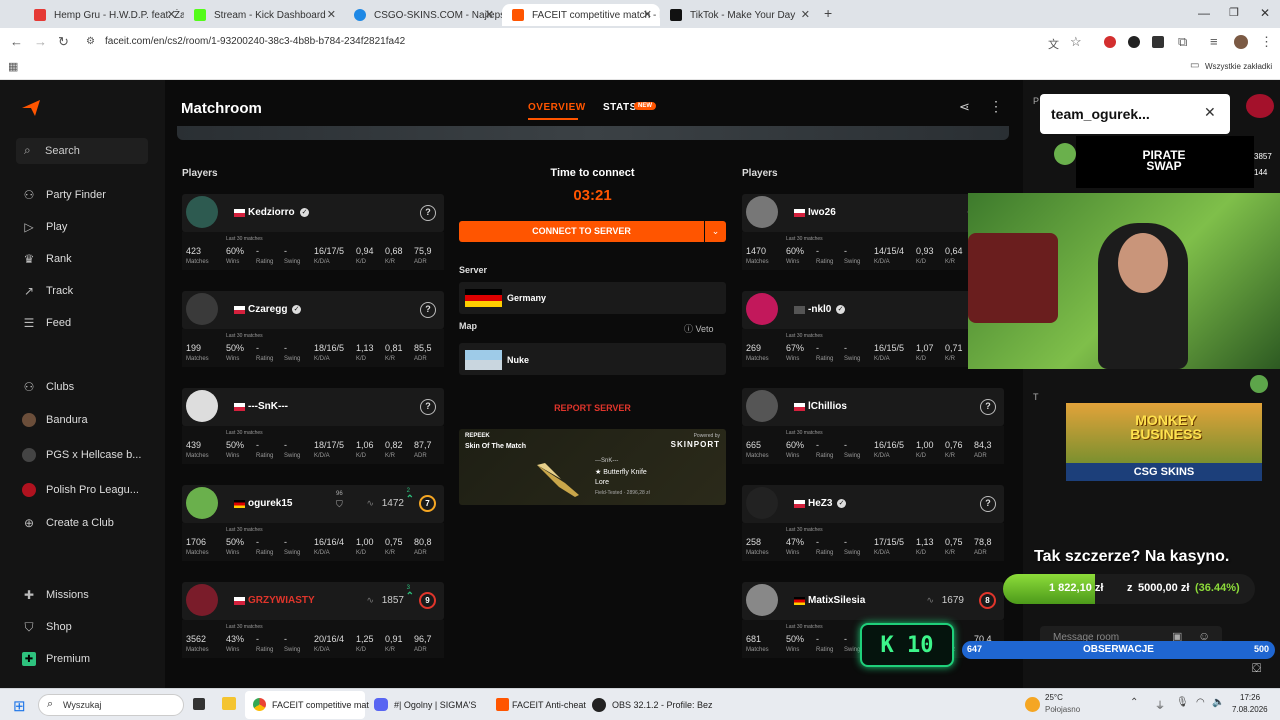 This screenshot has width=1280, height=720. Describe the element at coordinates (1234, 12) in the screenshot. I see `maximize-button: ❐` at that location.